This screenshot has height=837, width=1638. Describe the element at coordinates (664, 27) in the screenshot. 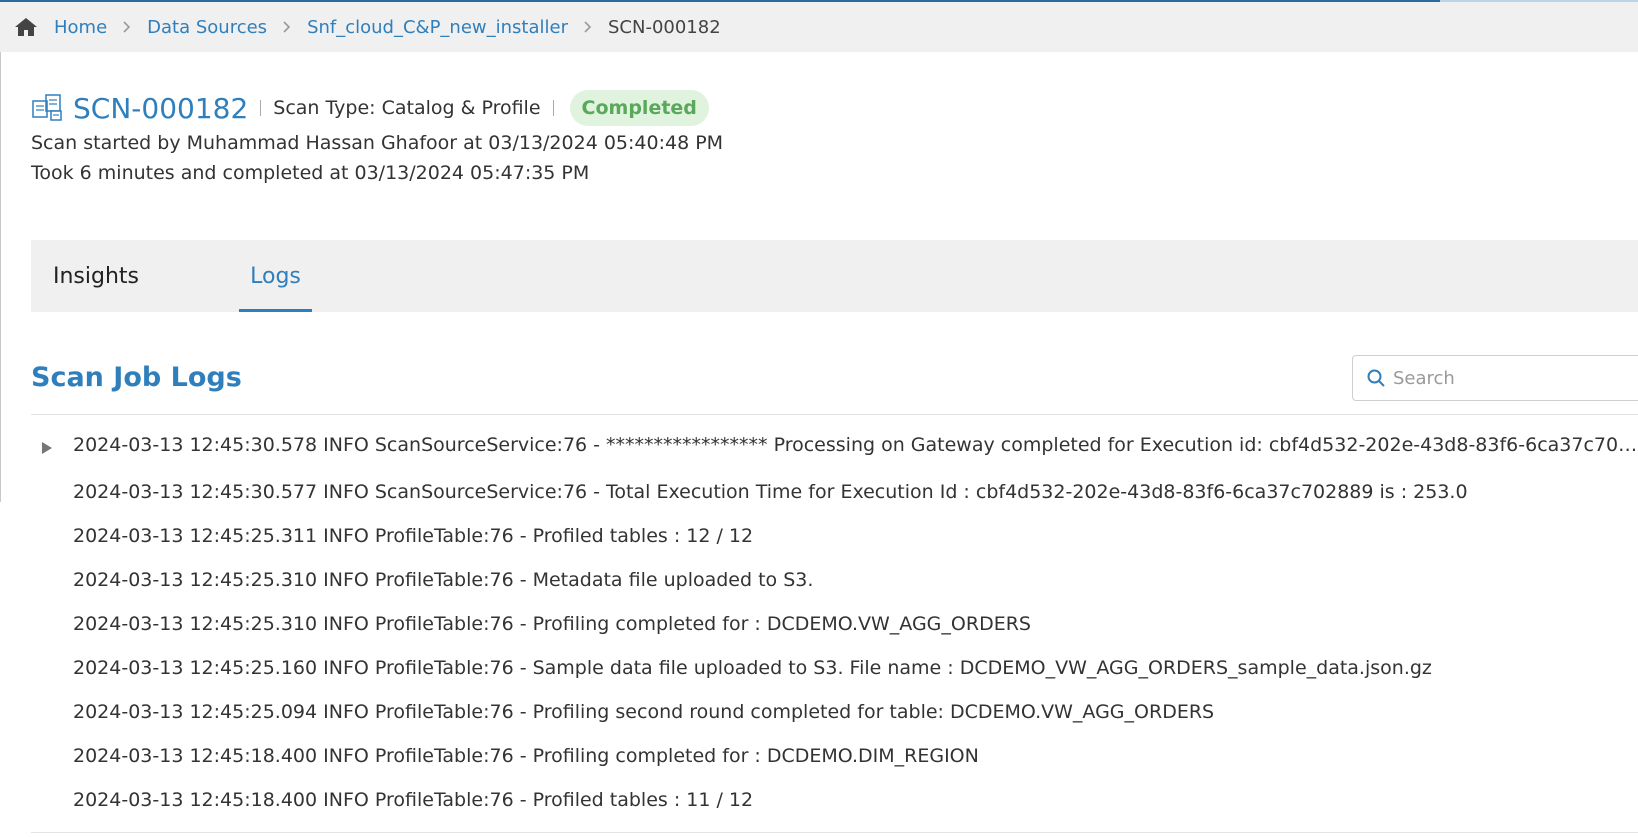

I see `breadcrumb-current: SCN-000182` at that location.